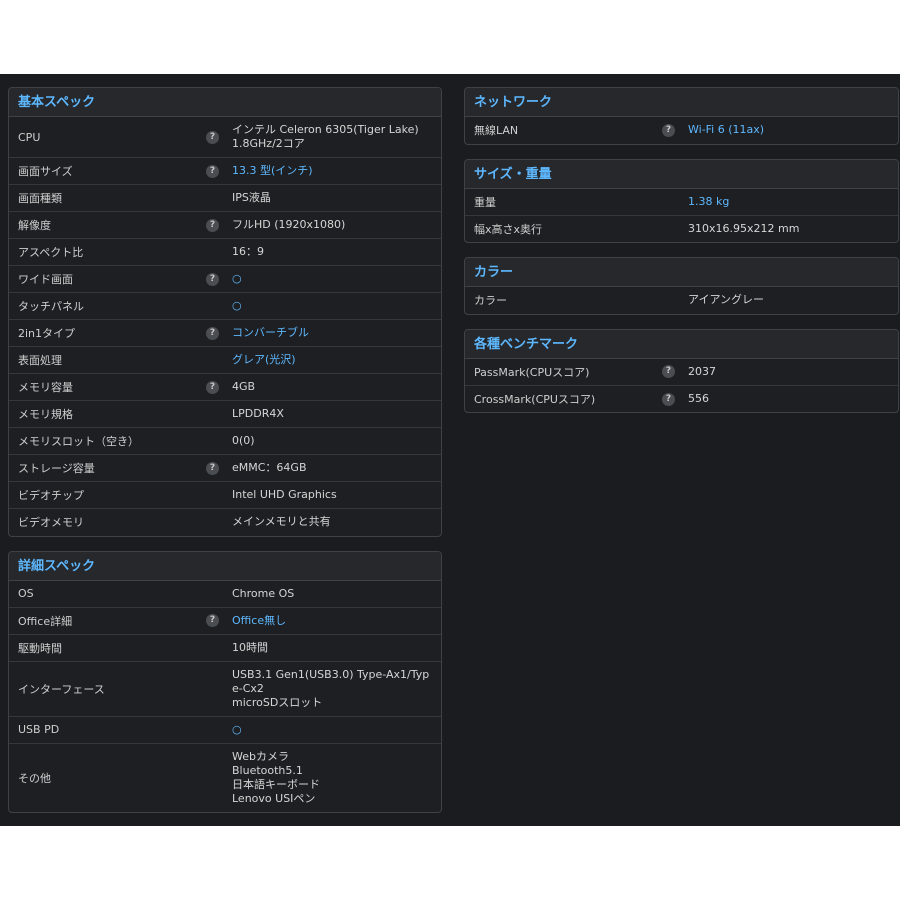 The width and height of the screenshot is (900, 900). Describe the element at coordinates (289, 224) in the screenshot. I see `spec-value: フルHD (1920x1080)` at that location.